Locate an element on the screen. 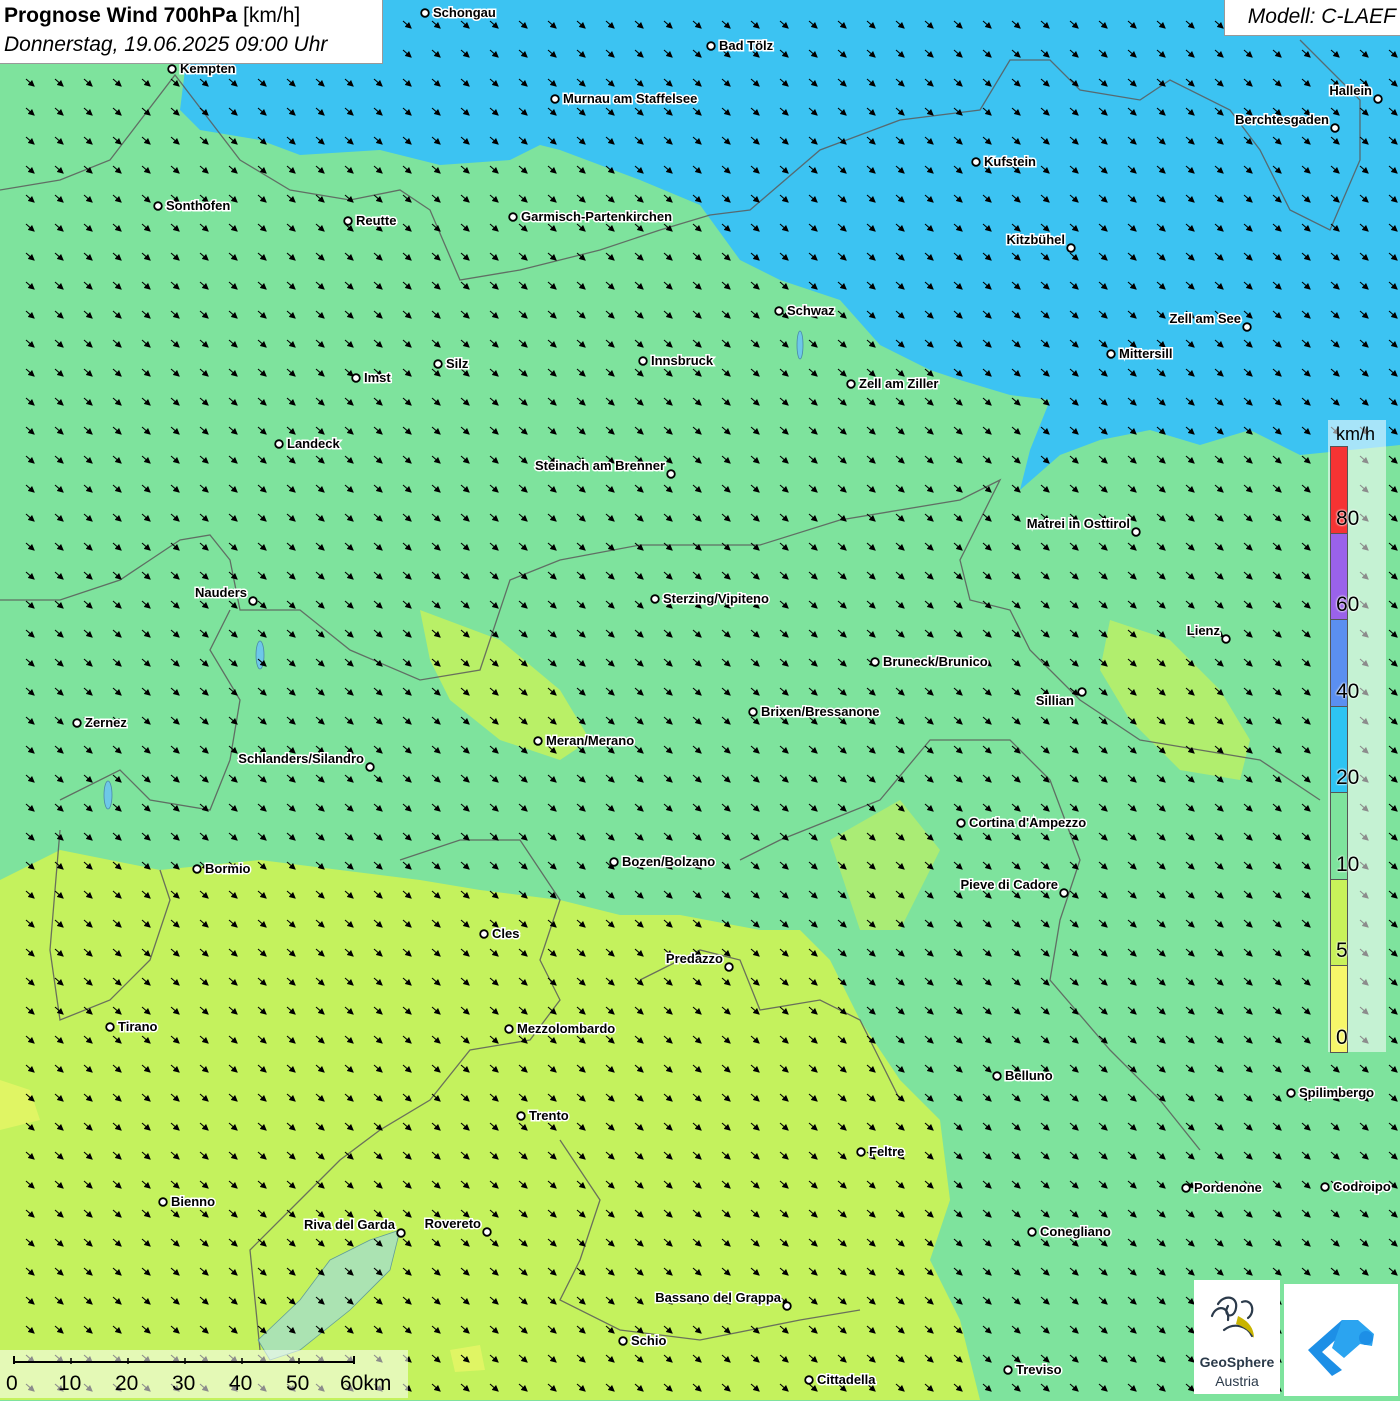 The height and width of the screenshot is (1401, 1400). city-label: Predazzo is located at coordinates (694, 958).